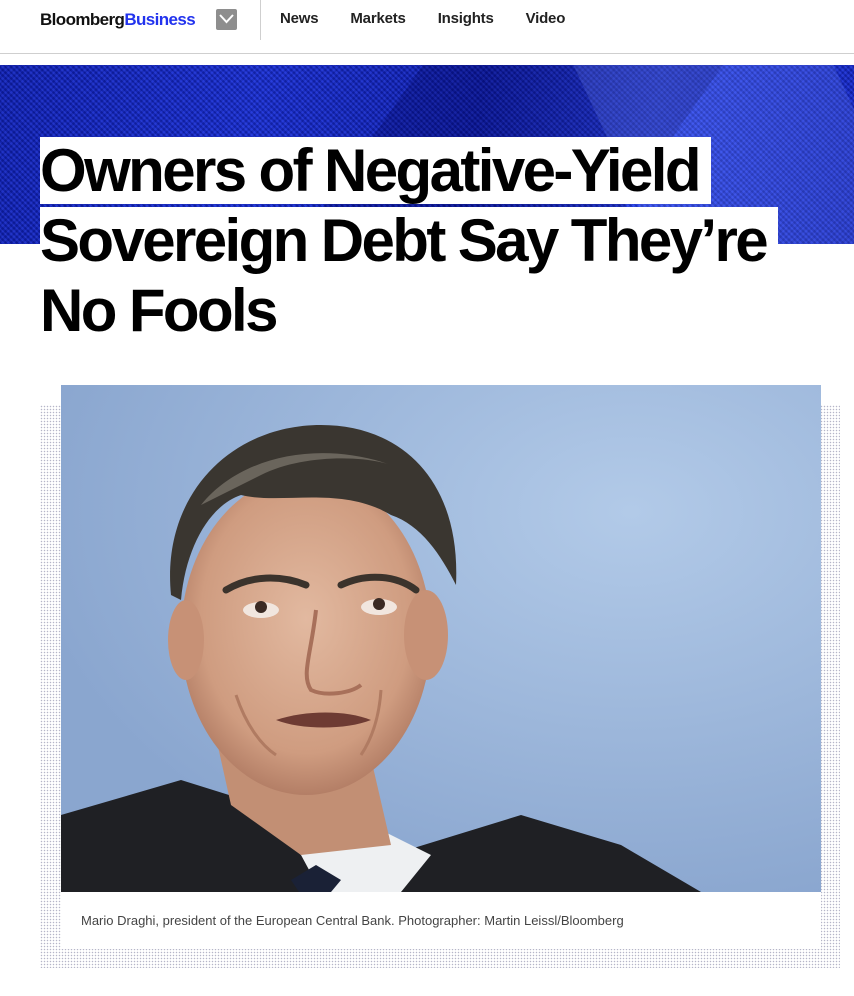 This screenshot has height=996, width=854. I want to click on nav-markets: Markets, so click(377, 19).